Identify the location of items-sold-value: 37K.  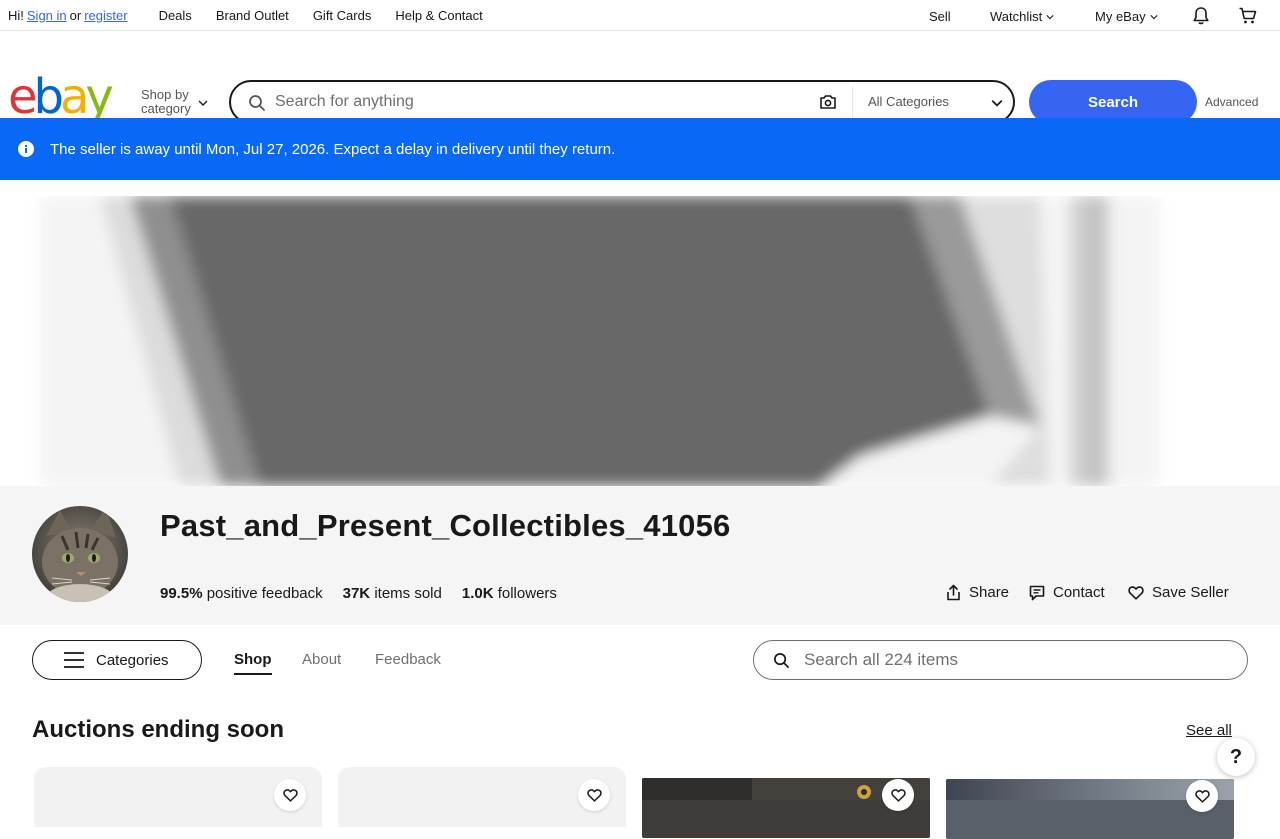
(356, 593).